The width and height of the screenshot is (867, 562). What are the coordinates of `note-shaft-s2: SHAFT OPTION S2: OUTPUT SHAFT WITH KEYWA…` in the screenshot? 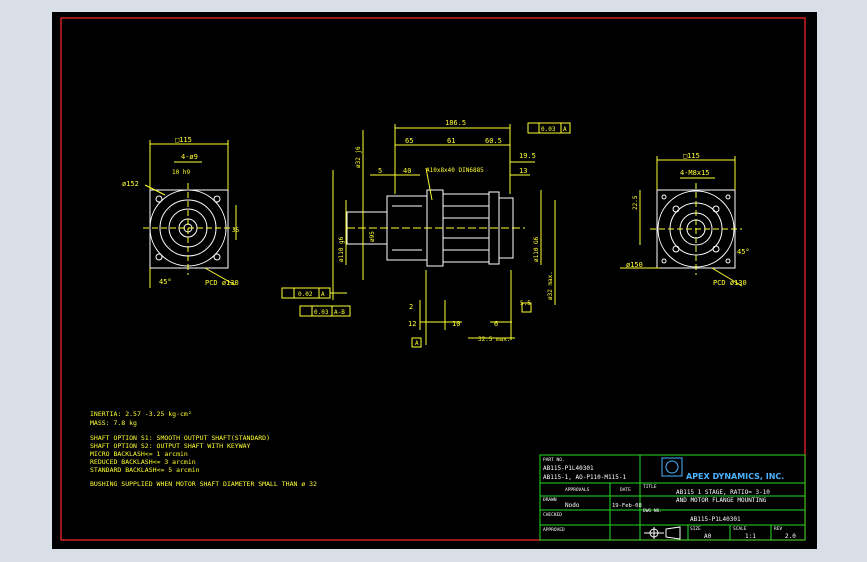 It's located at (170, 446).